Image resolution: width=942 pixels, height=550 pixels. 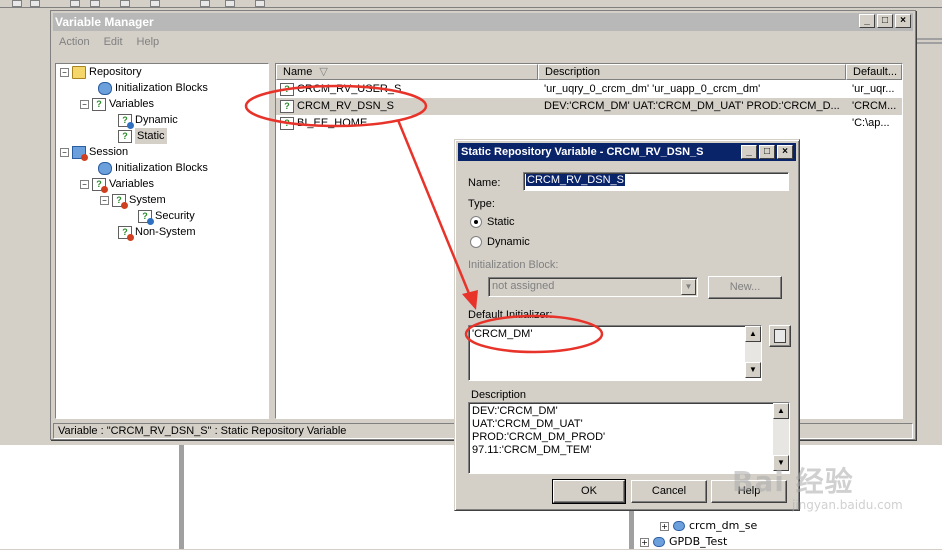 I want to click on column-label: Name, so click(x=298, y=72).